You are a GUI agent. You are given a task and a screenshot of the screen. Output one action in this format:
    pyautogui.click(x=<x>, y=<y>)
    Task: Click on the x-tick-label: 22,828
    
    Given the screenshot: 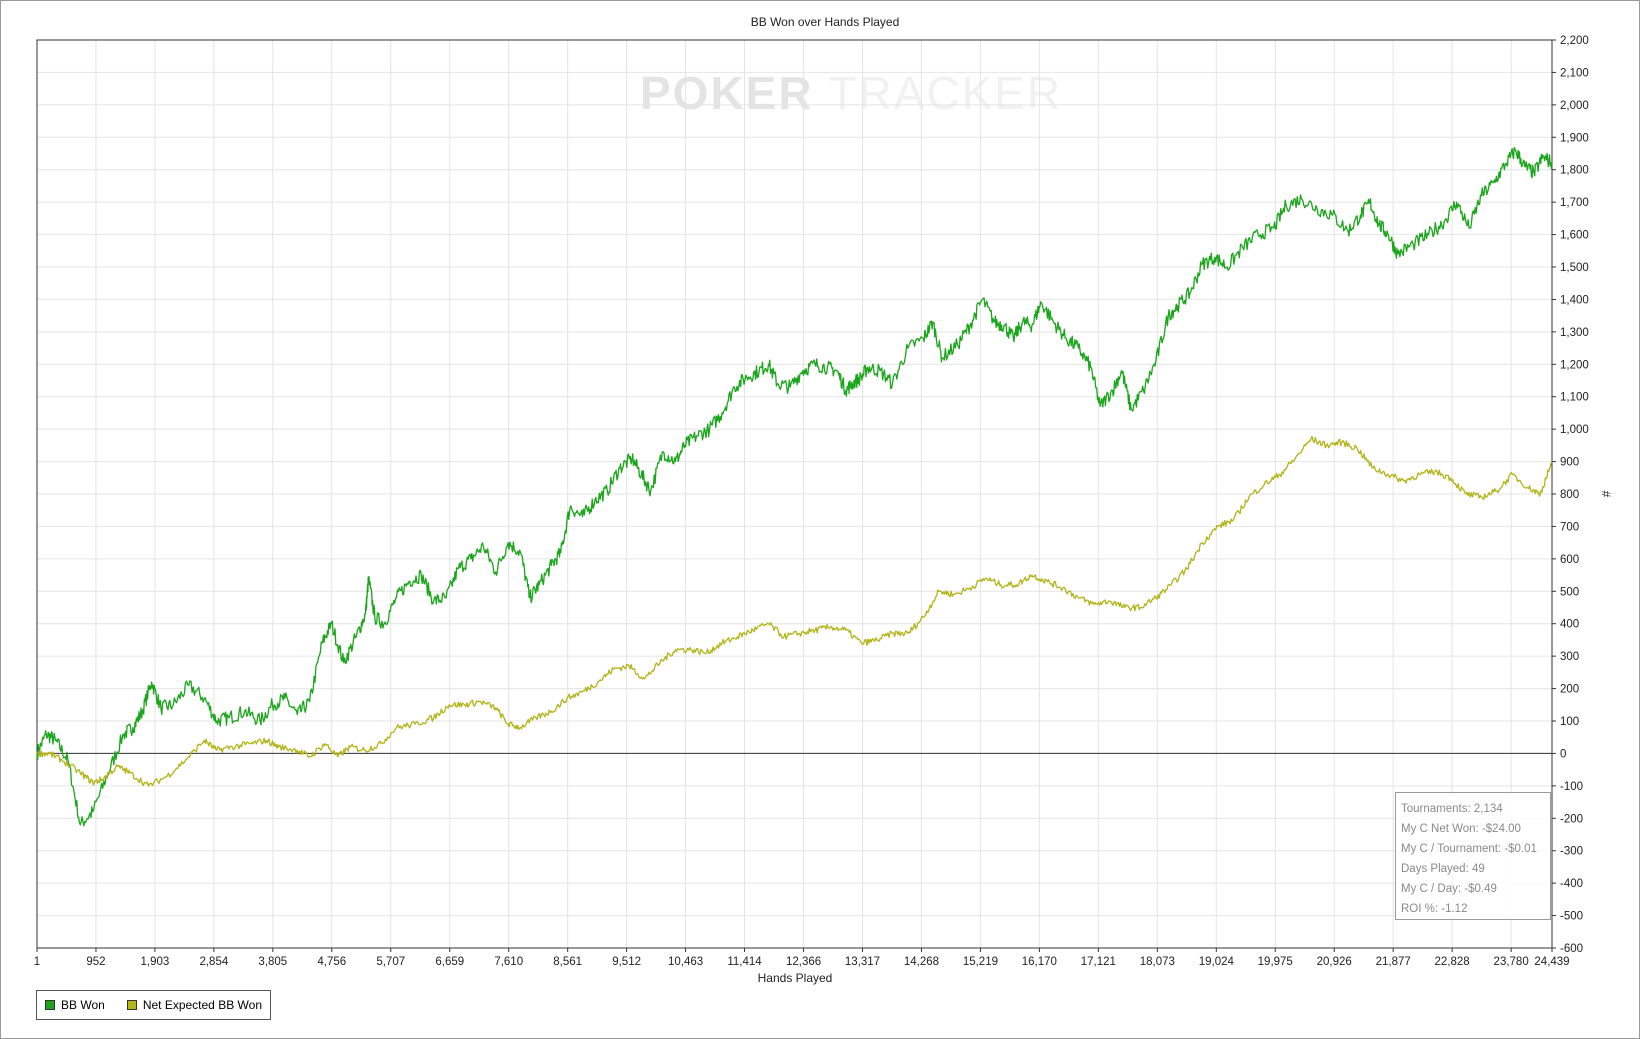 What is the action you would take?
    pyautogui.click(x=1452, y=962)
    